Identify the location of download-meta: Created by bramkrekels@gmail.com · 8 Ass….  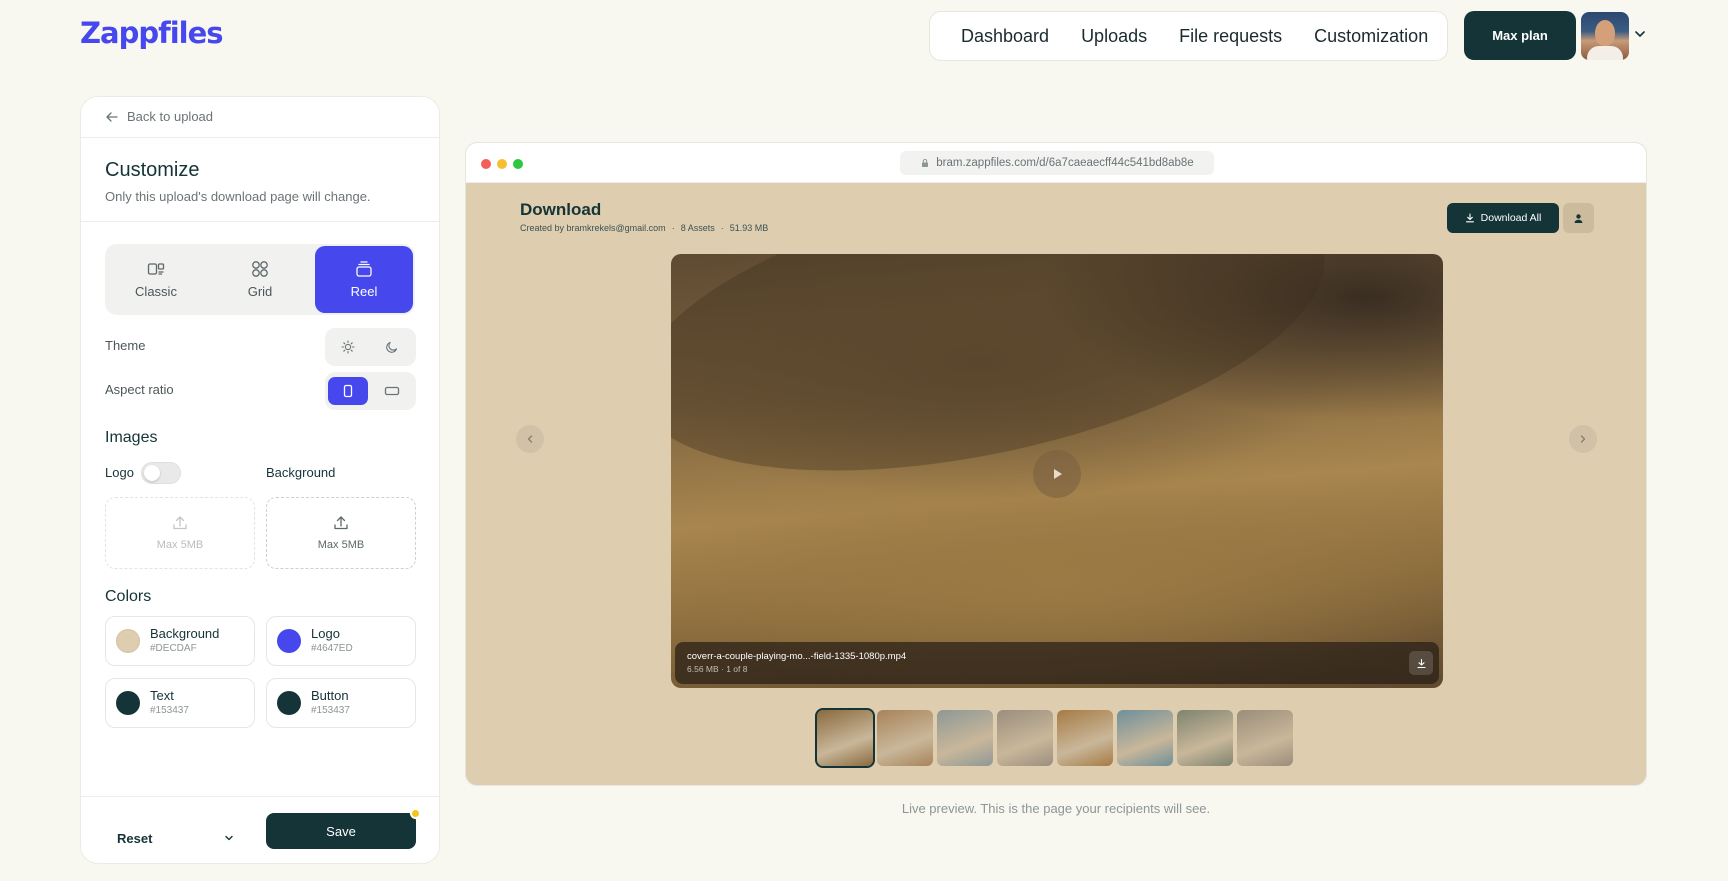
(644, 228).